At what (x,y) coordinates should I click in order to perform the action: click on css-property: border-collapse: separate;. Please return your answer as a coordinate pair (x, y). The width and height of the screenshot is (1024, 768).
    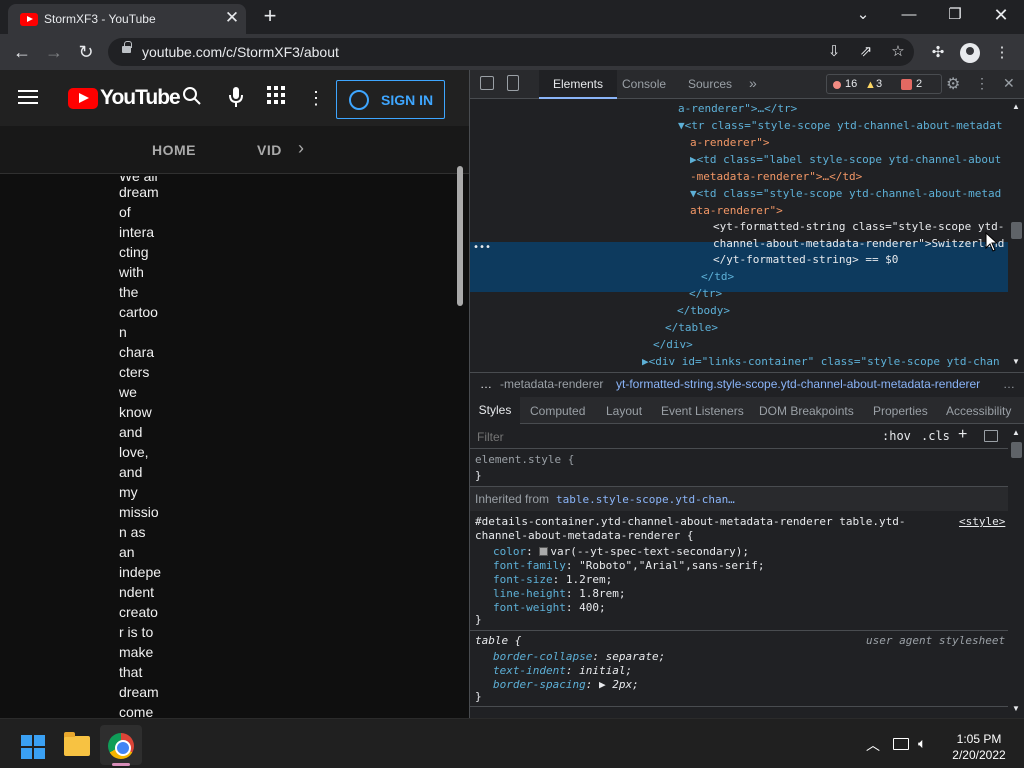
    Looking at the image, I should click on (579, 657).